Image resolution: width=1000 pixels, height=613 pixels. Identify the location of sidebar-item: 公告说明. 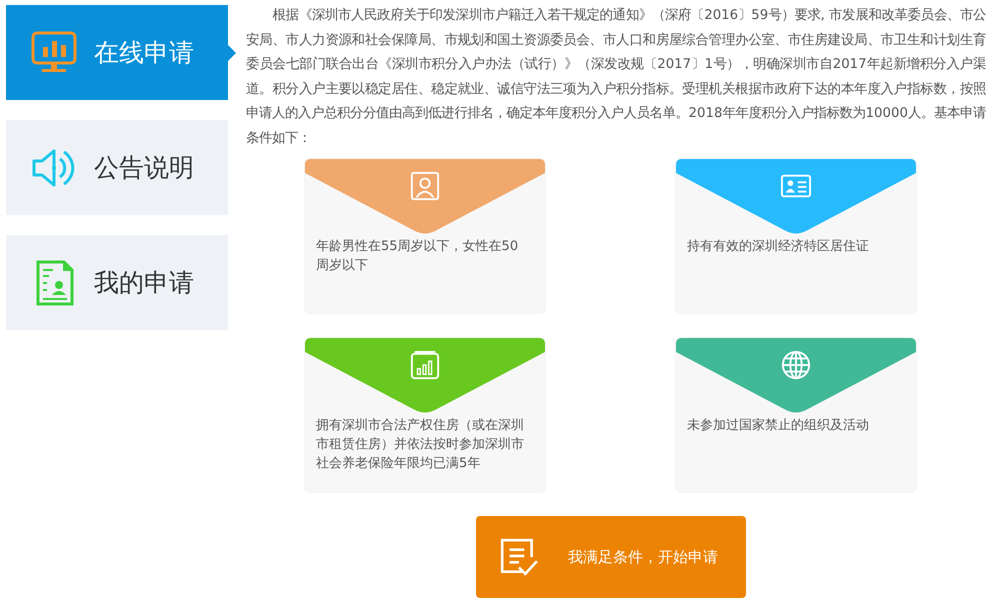
(117, 167).